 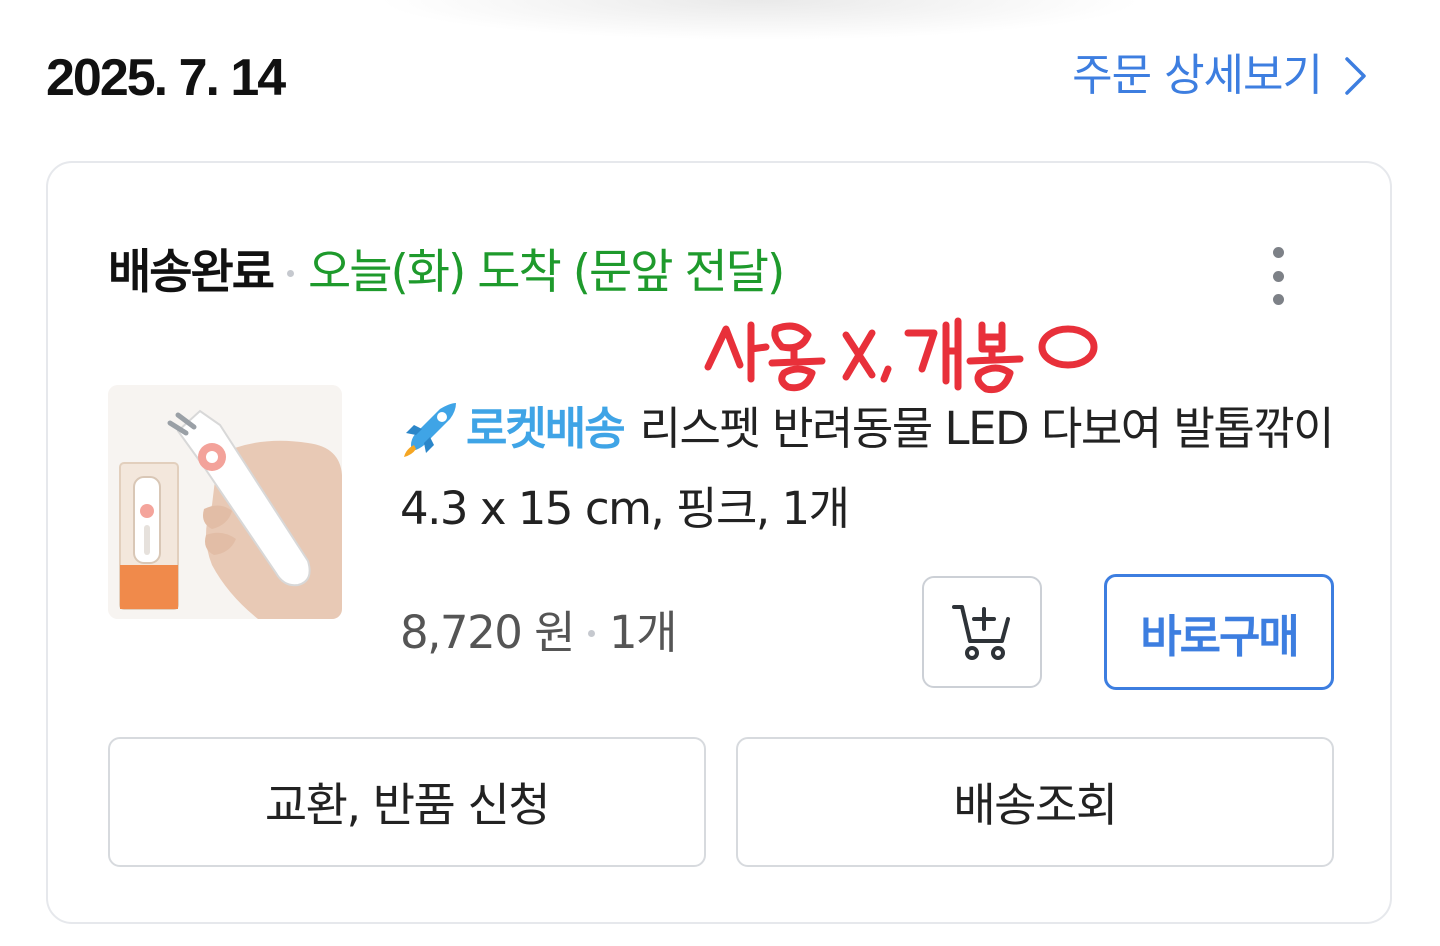 I want to click on delivery-status-row: 배송완료 오늘(화) 도착 (문앞 전달), so click(x=446, y=273).